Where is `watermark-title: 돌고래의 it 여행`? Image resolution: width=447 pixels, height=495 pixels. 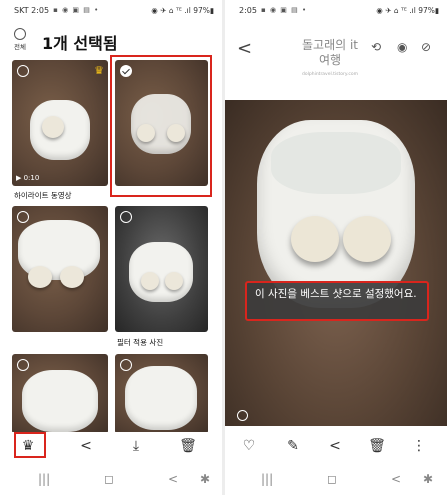 watermark-title: 돌고래의 it 여행 is located at coordinates (329, 52).